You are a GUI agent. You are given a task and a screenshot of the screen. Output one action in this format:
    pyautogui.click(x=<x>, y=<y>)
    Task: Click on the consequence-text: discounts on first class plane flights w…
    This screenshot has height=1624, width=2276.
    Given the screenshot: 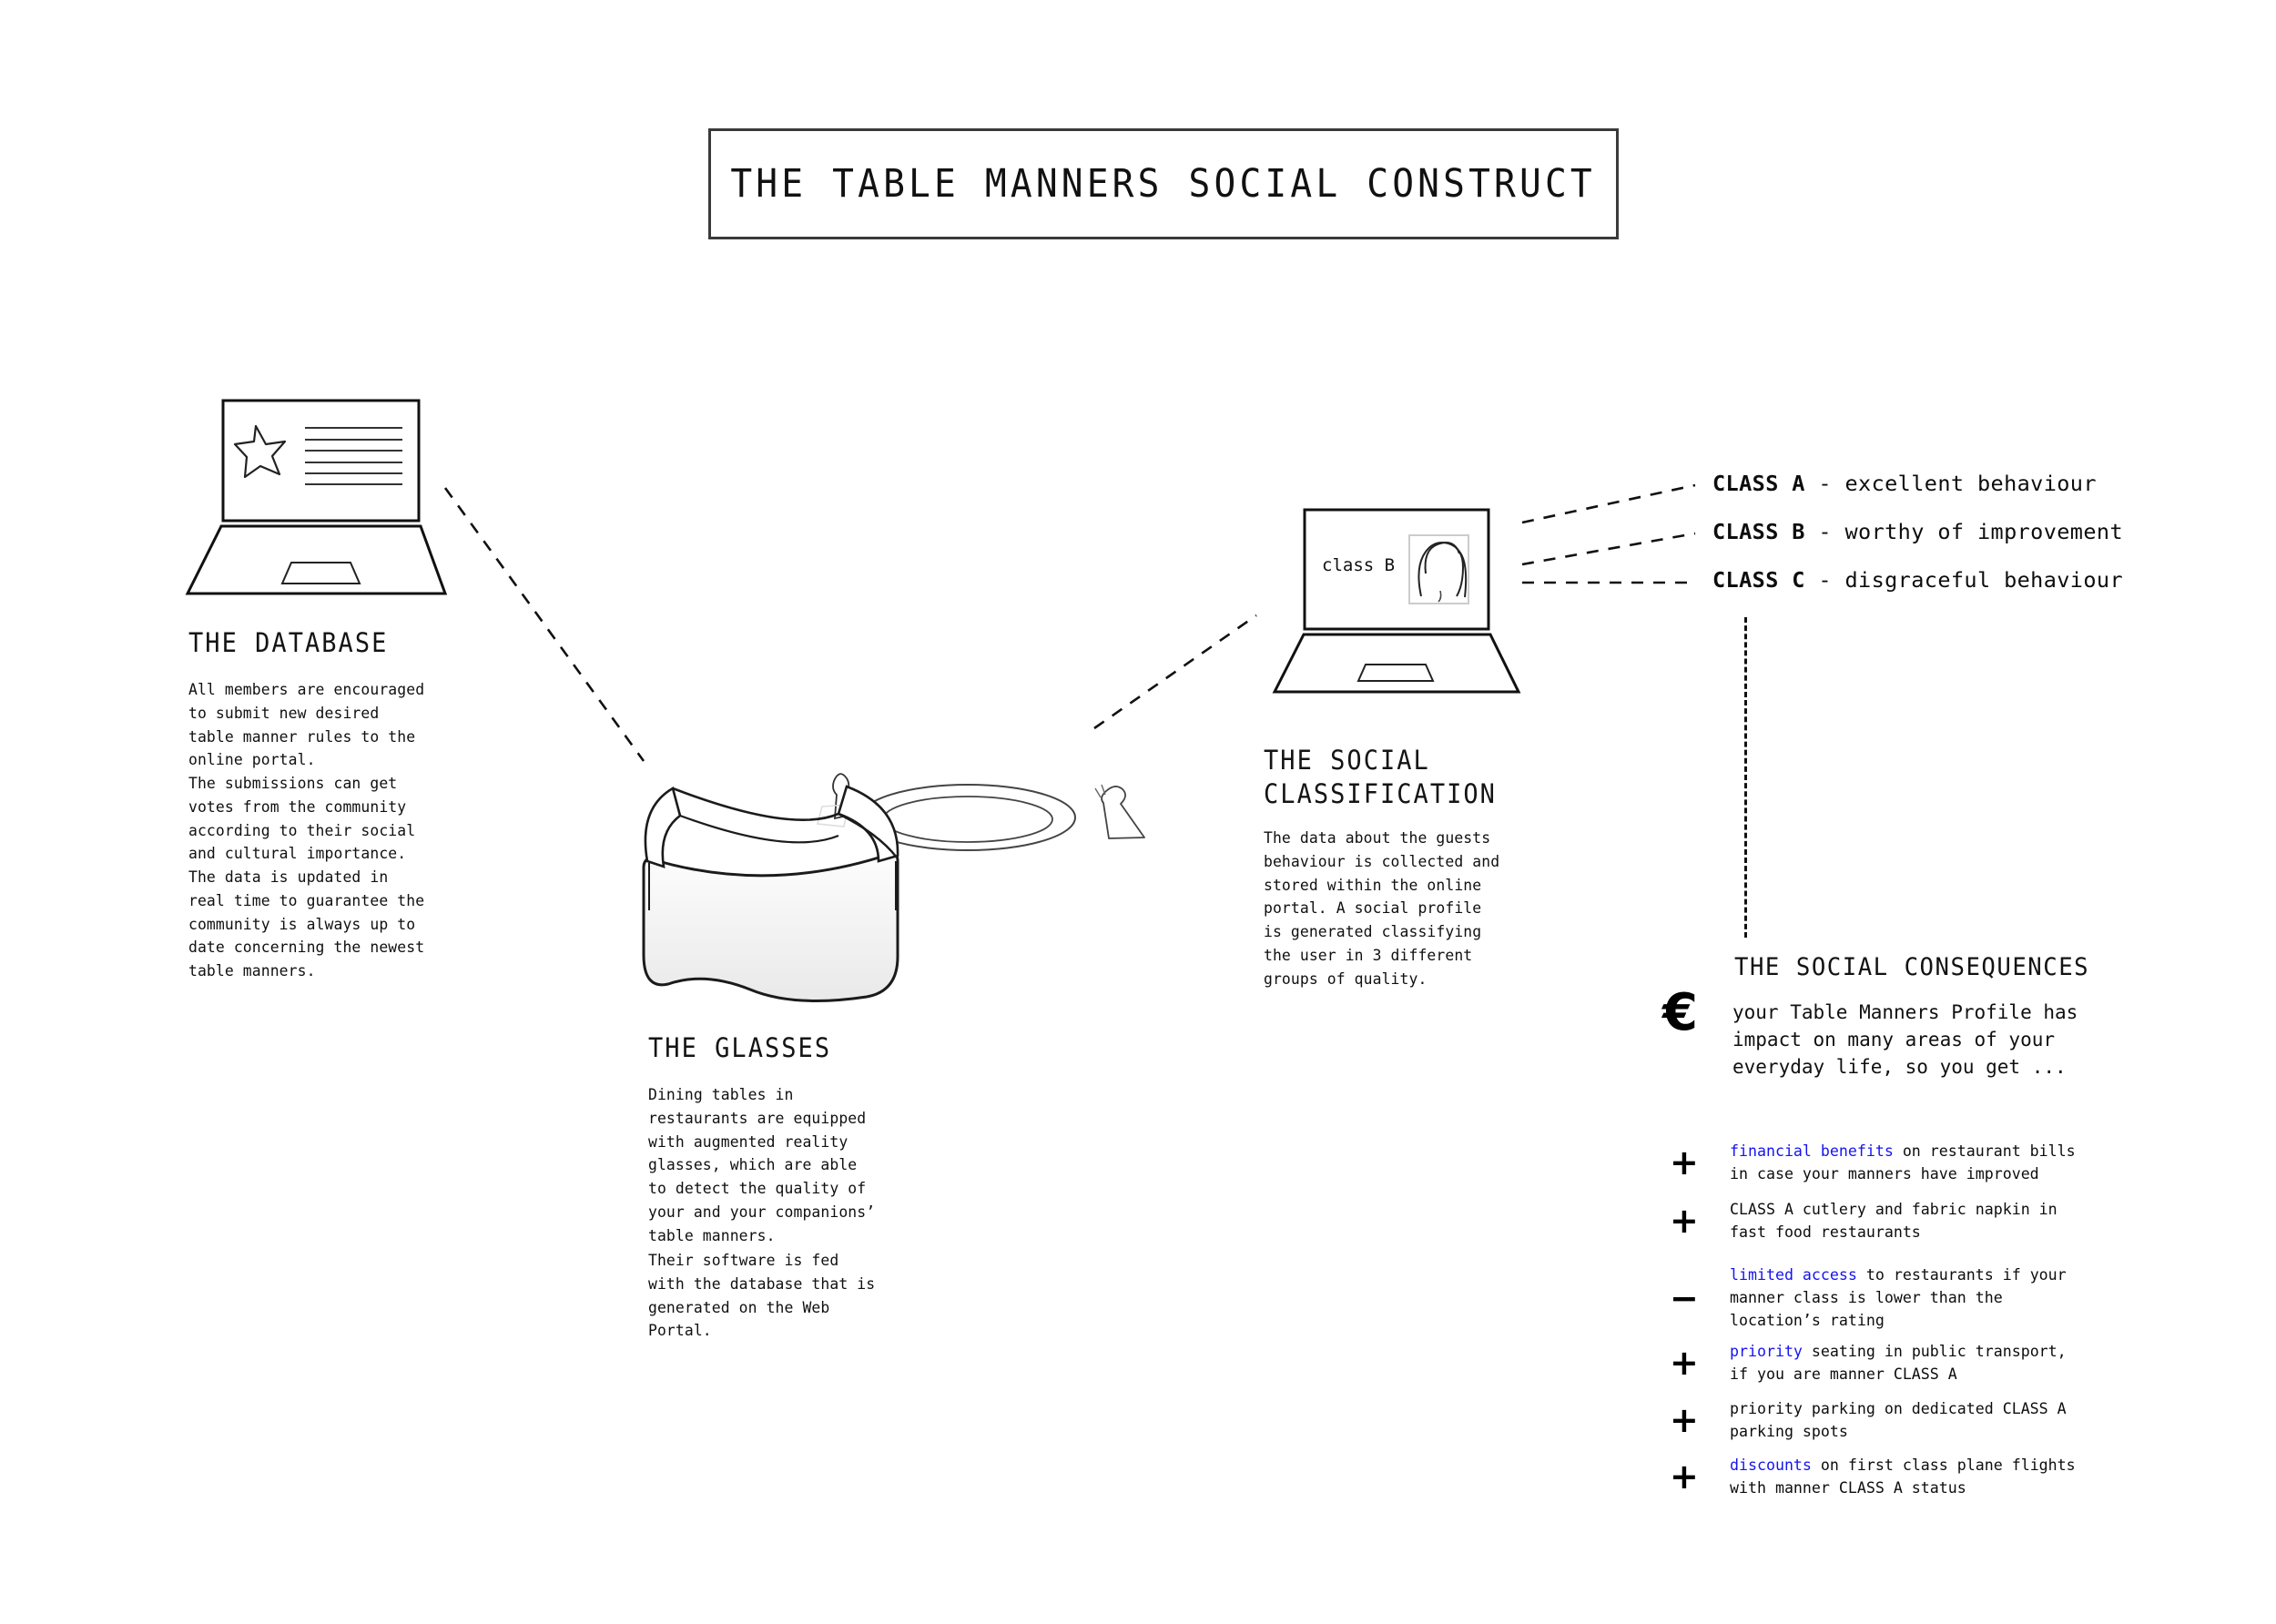 What is the action you would take?
    pyautogui.click(x=1903, y=1476)
    